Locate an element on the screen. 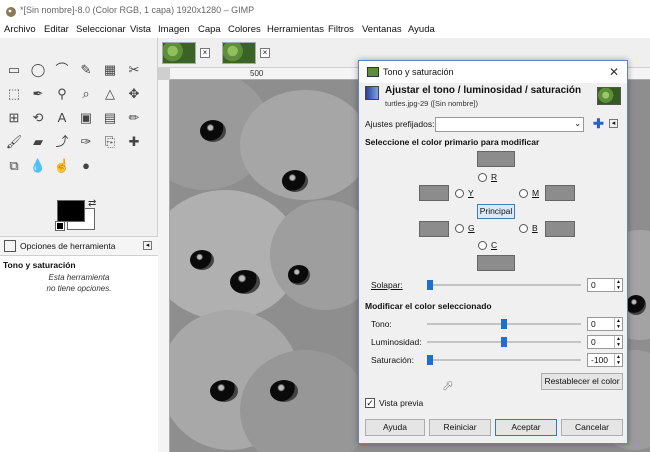 The height and width of the screenshot is (452, 650). lightness-slider-handle is located at coordinates (504, 342).